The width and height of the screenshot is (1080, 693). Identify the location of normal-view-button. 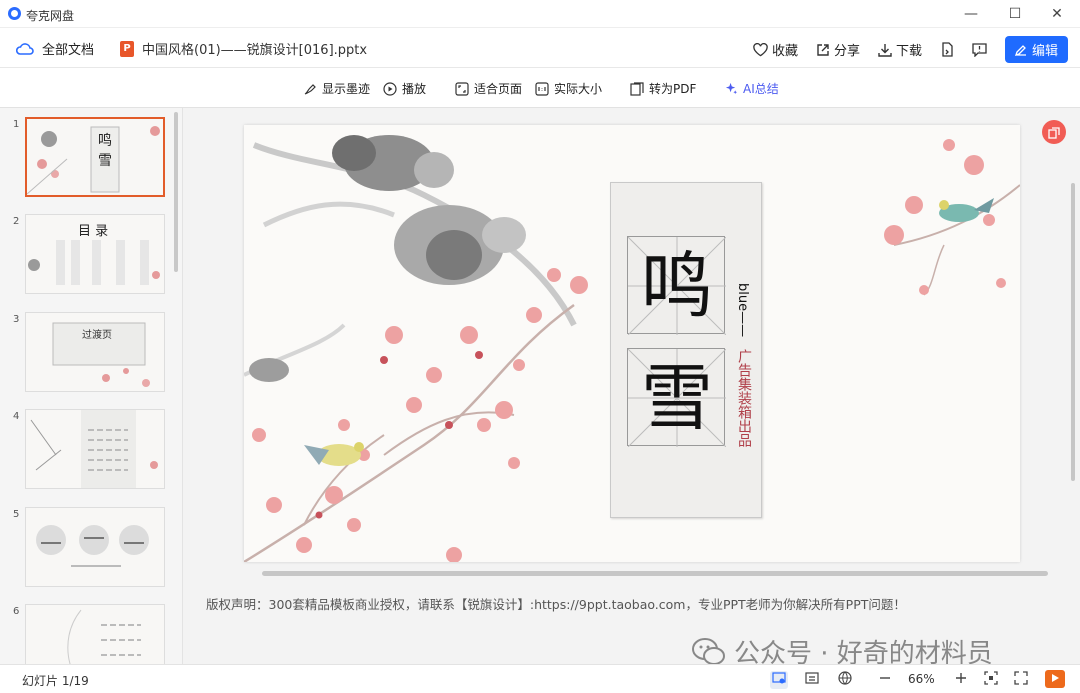
(779, 680).